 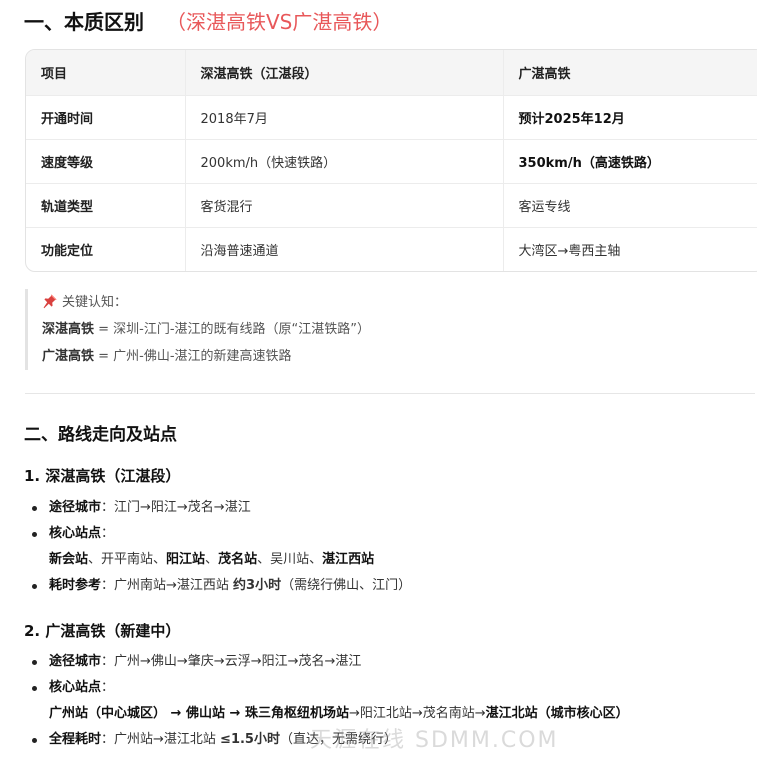 What do you see at coordinates (571, 119) in the screenshot?
I see `table-cell: 预计2025年12月` at bounding box center [571, 119].